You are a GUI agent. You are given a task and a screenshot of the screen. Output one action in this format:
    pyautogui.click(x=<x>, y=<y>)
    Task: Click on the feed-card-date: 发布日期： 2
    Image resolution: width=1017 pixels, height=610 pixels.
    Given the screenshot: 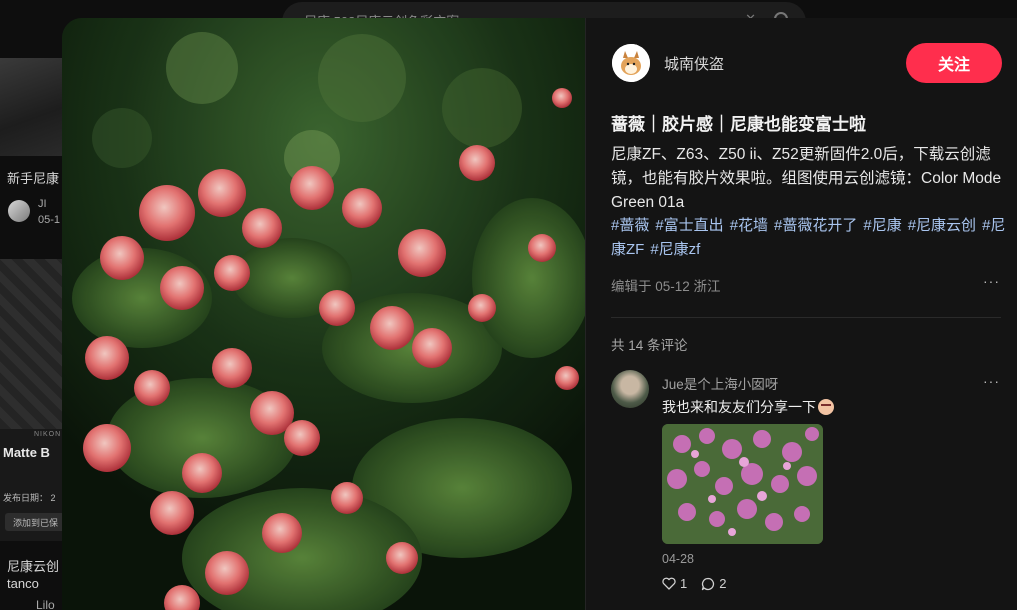 What is the action you would take?
    pyautogui.click(x=29, y=497)
    